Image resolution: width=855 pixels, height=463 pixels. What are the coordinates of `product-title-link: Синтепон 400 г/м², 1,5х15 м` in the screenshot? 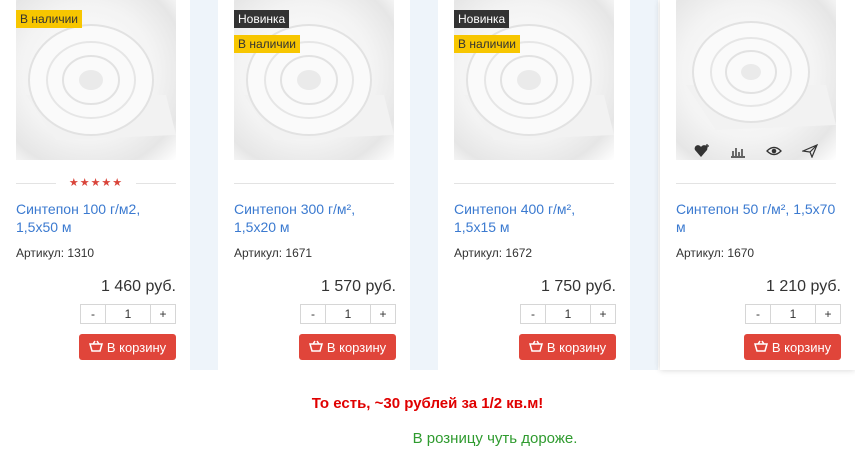 It's located at (536, 218).